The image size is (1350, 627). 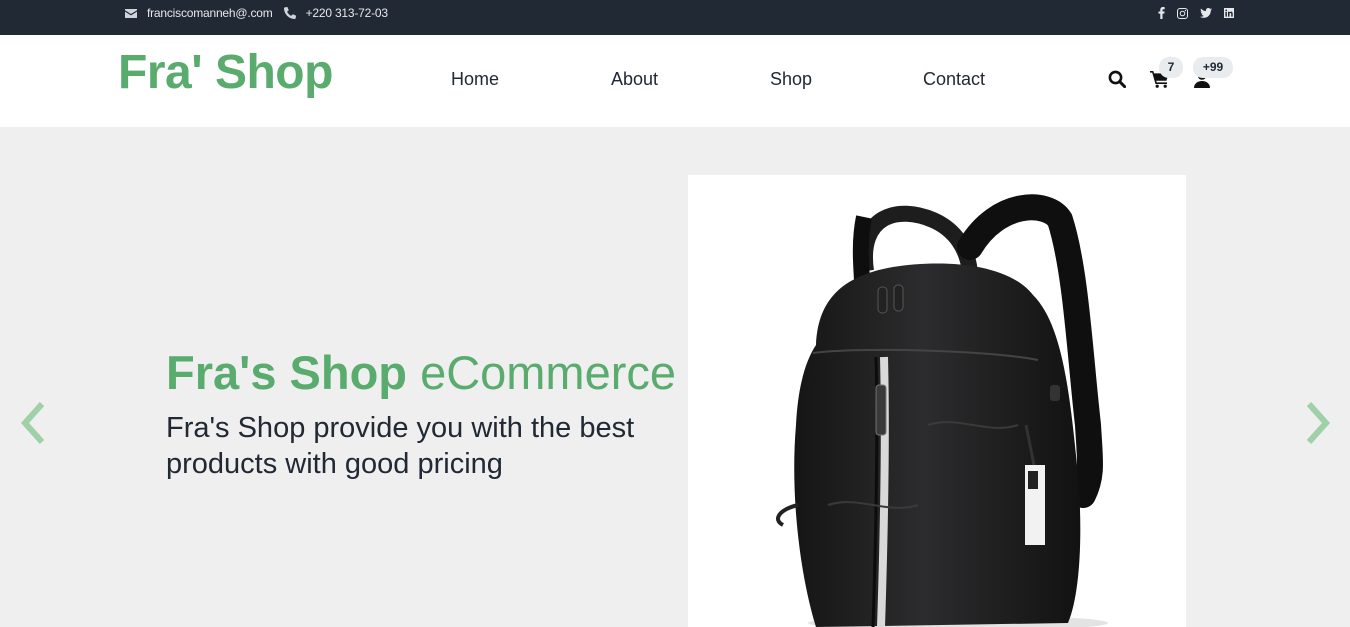 I want to click on hero-title-light: eCommerce, so click(x=548, y=372).